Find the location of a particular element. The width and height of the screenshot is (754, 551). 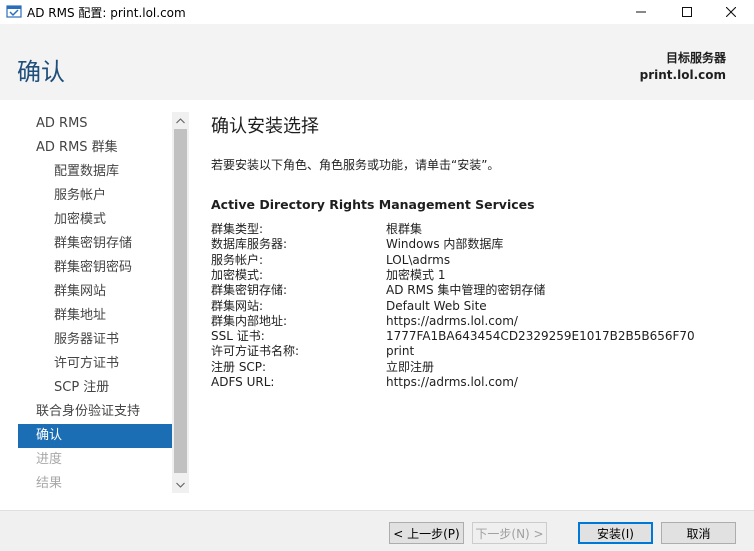

sidebar-item: AD RMS 群集 is located at coordinates (95, 148).